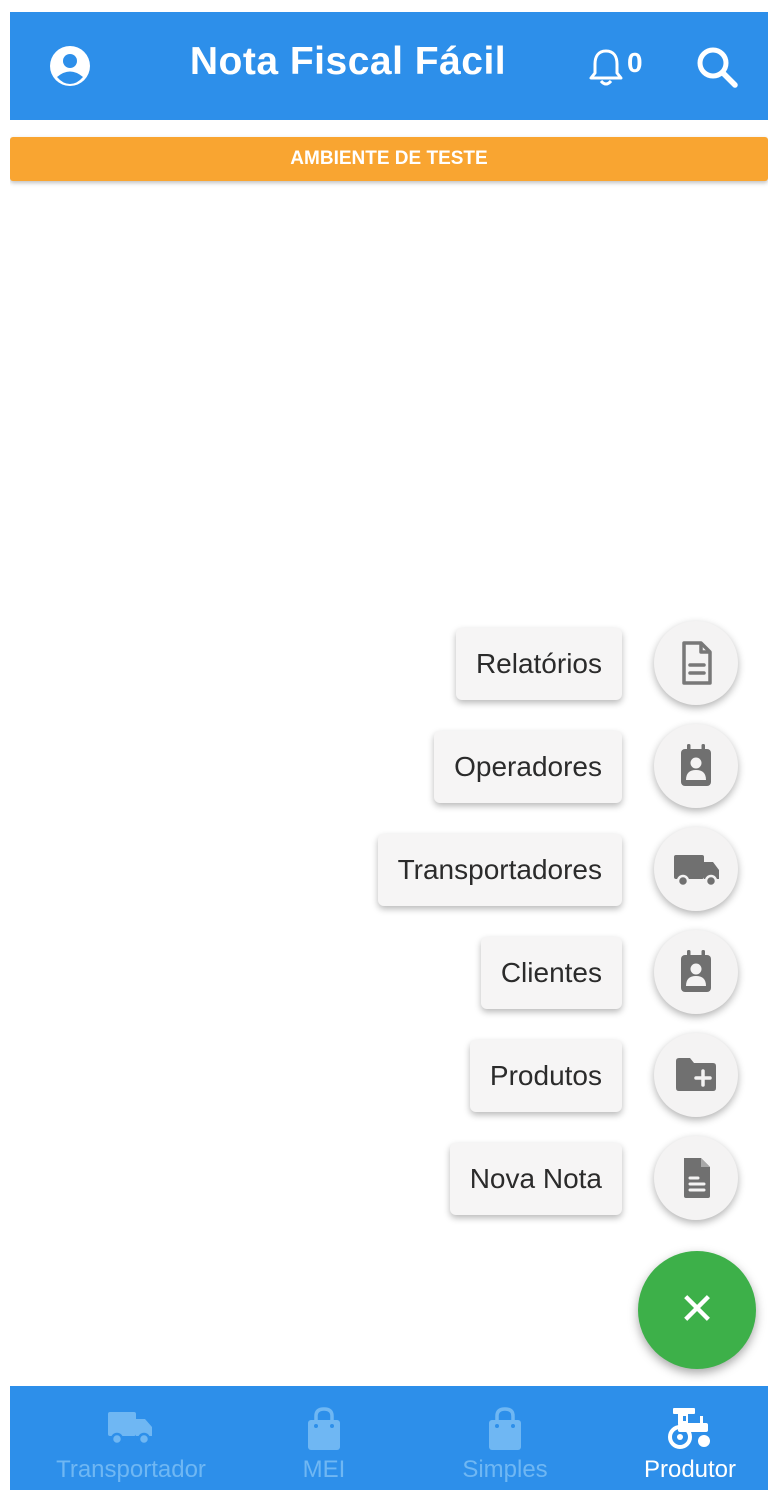 The height and width of the screenshot is (1490, 768). Describe the element at coordinates (348, 61) in the screenshot. I see `app-title: Nota Fiscal Fácil` at that location.